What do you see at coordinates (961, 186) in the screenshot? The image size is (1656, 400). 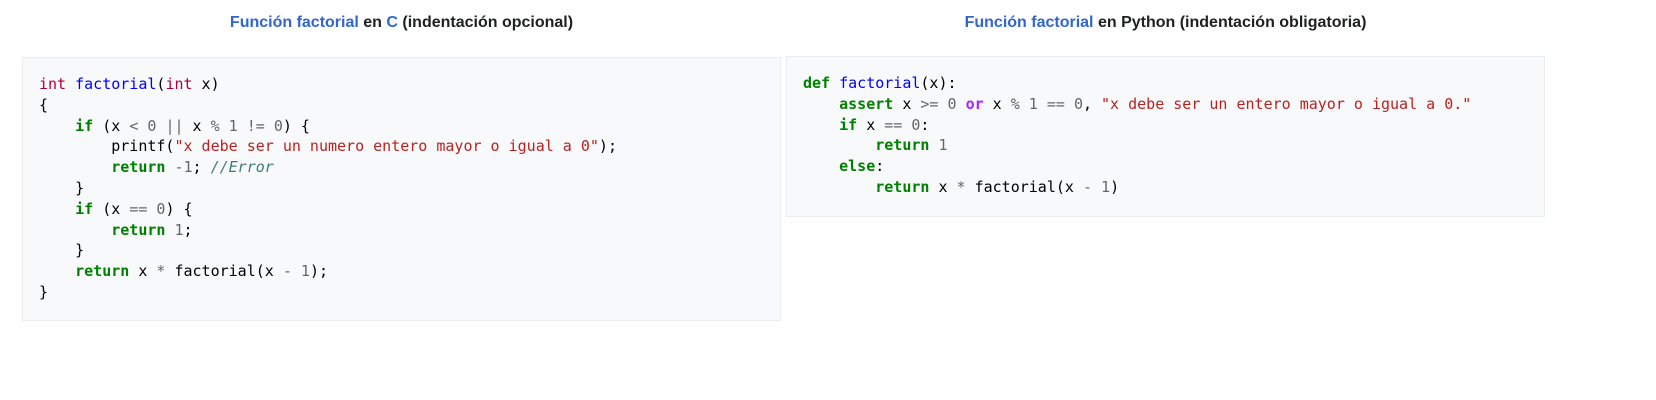 I see `code-token: *` at bounding box center [961, 186].